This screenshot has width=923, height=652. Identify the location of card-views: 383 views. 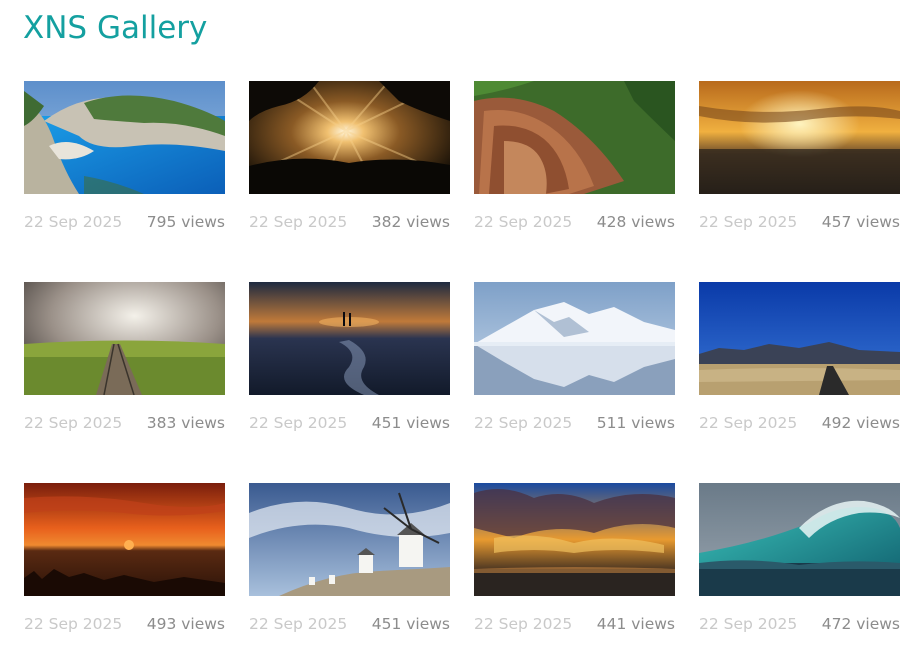
(185, 423).